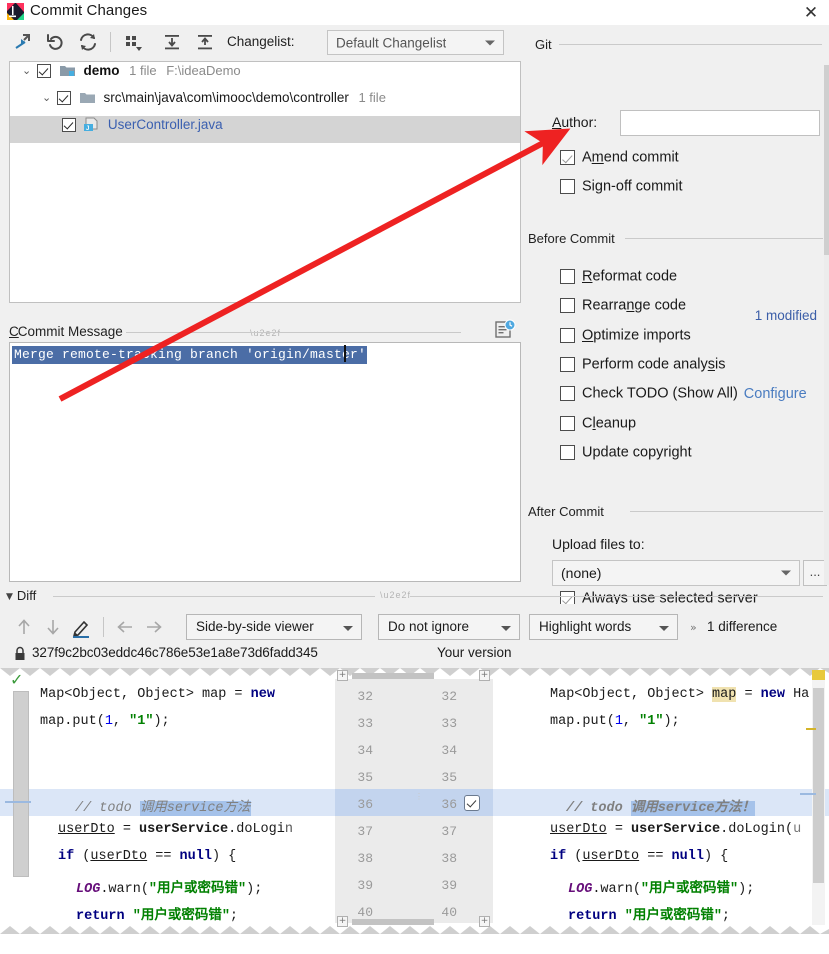 This screenshot has width=829, height=954. What do you see at coordinates (21, 784) in the screenshot?
I see `left-editor-gutter-strip` at bounding box center [21, 784].